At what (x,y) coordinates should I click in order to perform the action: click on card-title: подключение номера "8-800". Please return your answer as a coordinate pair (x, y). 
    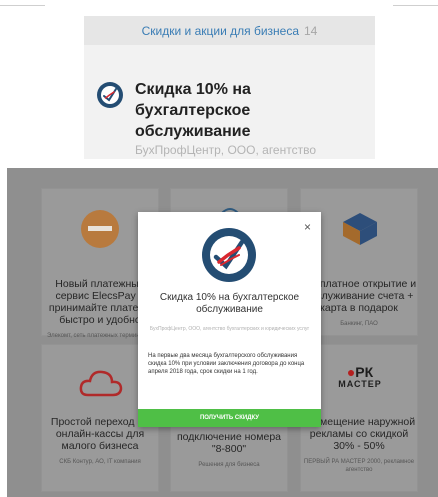
    Looking at the image, I should click on (228, 443).